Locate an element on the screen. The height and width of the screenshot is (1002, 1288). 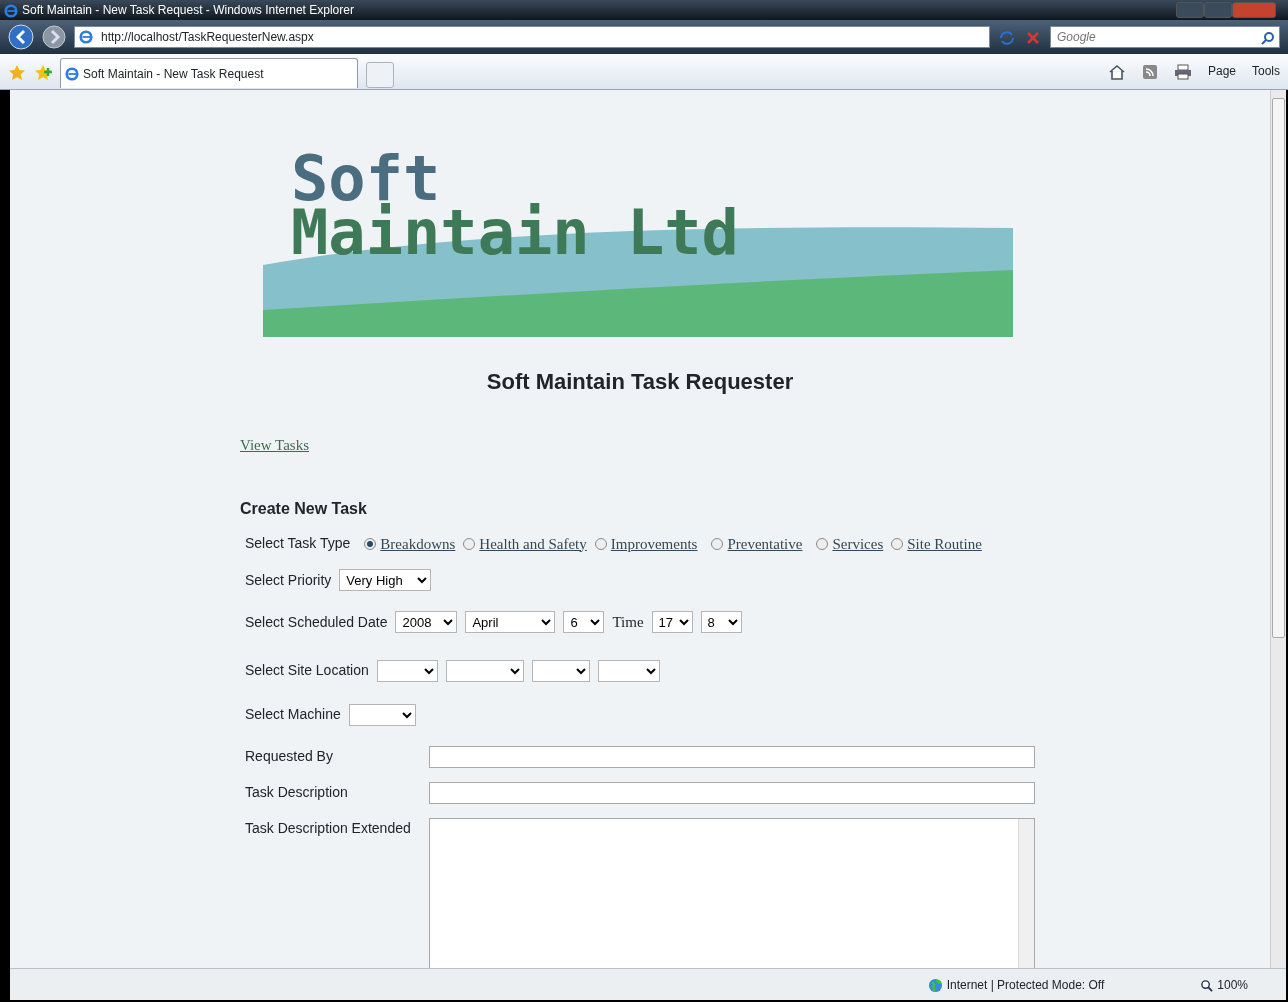
dropdown: April is located at coordinates (510, 622).